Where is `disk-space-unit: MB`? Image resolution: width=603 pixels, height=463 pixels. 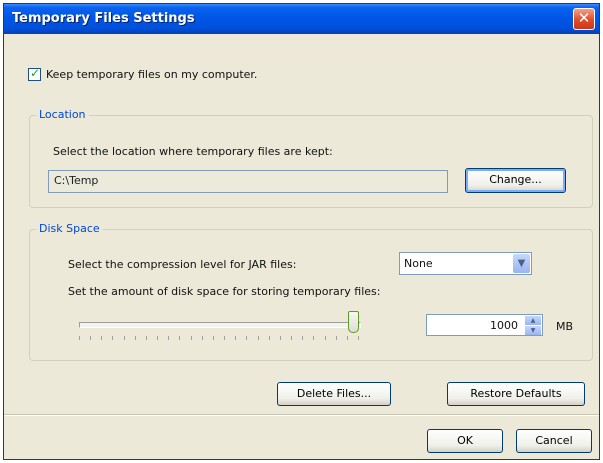 disk-space-unit: MB is located at coordinates (565, 326).